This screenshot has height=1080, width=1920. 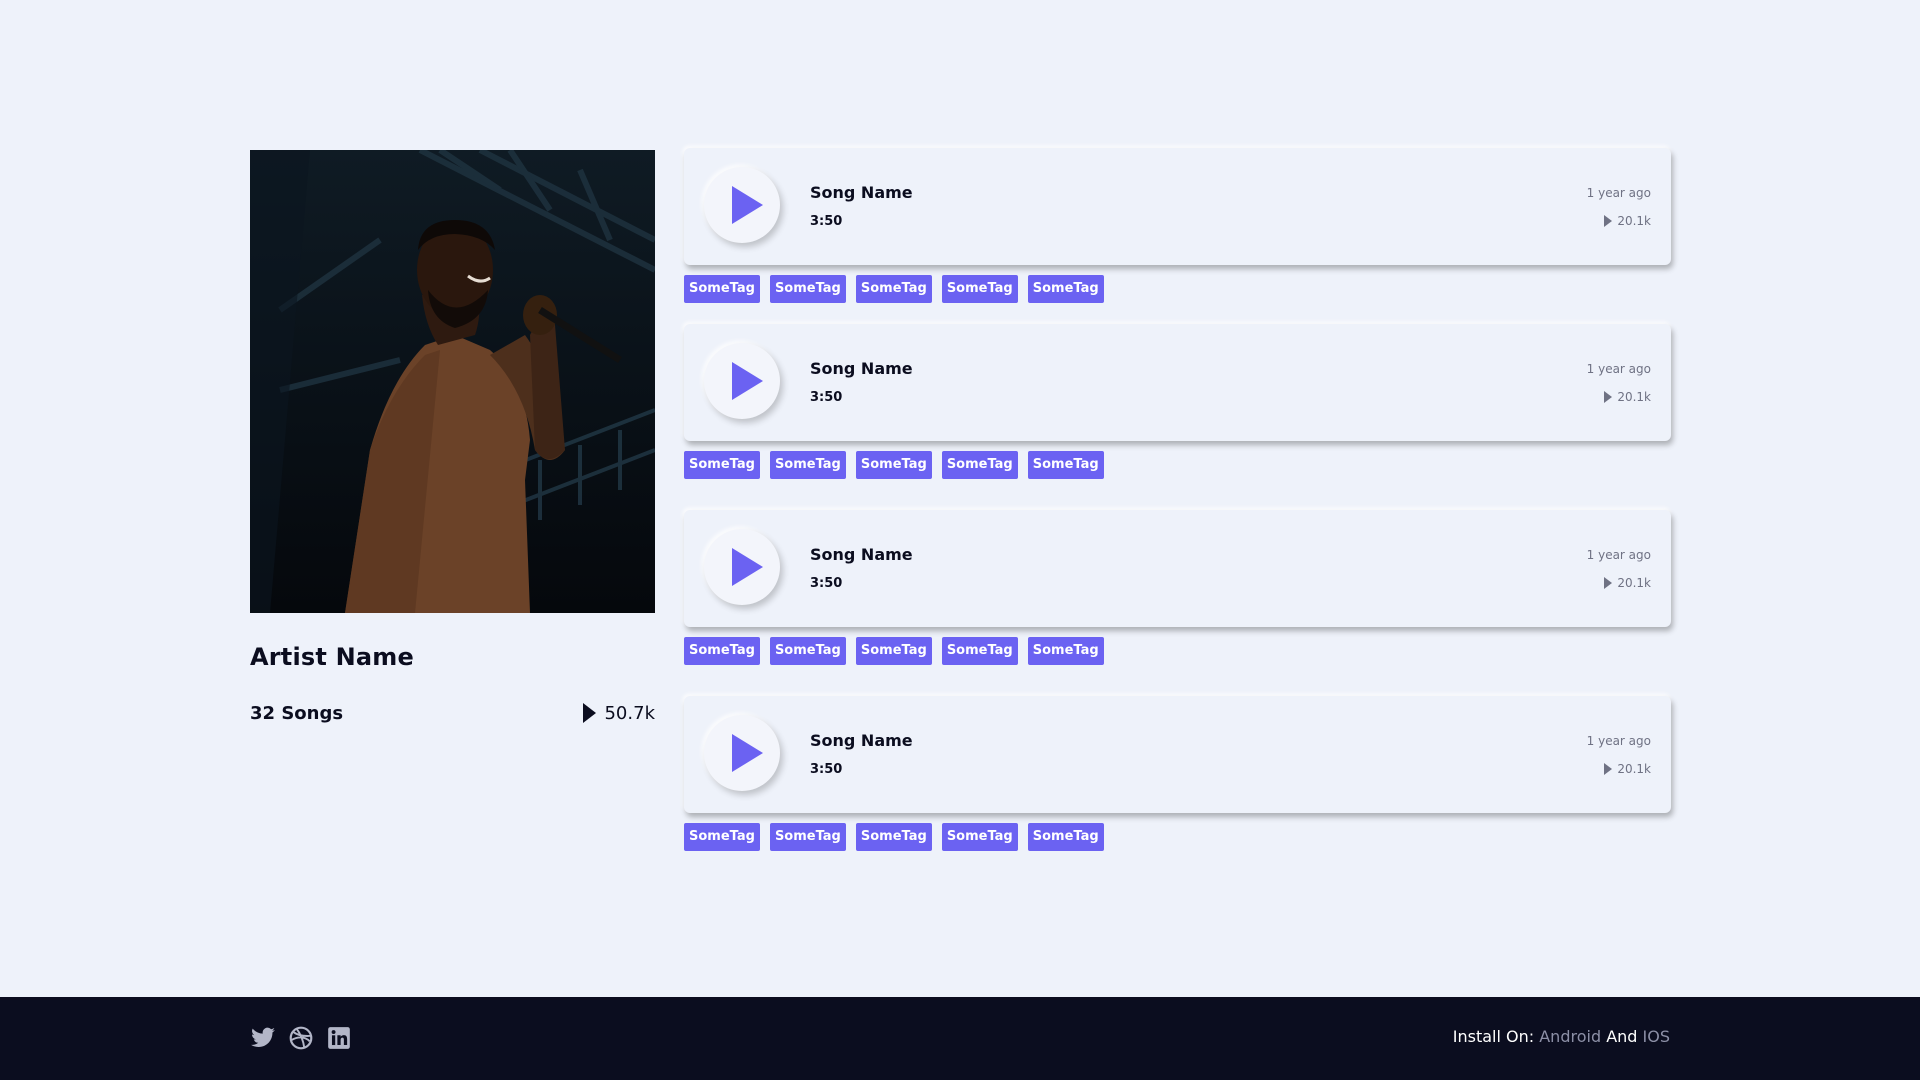 What do you see at coordinates (332, 657) in the screenshot?
I see `artist-name: Artist Name` at bounding box center [332, 657].